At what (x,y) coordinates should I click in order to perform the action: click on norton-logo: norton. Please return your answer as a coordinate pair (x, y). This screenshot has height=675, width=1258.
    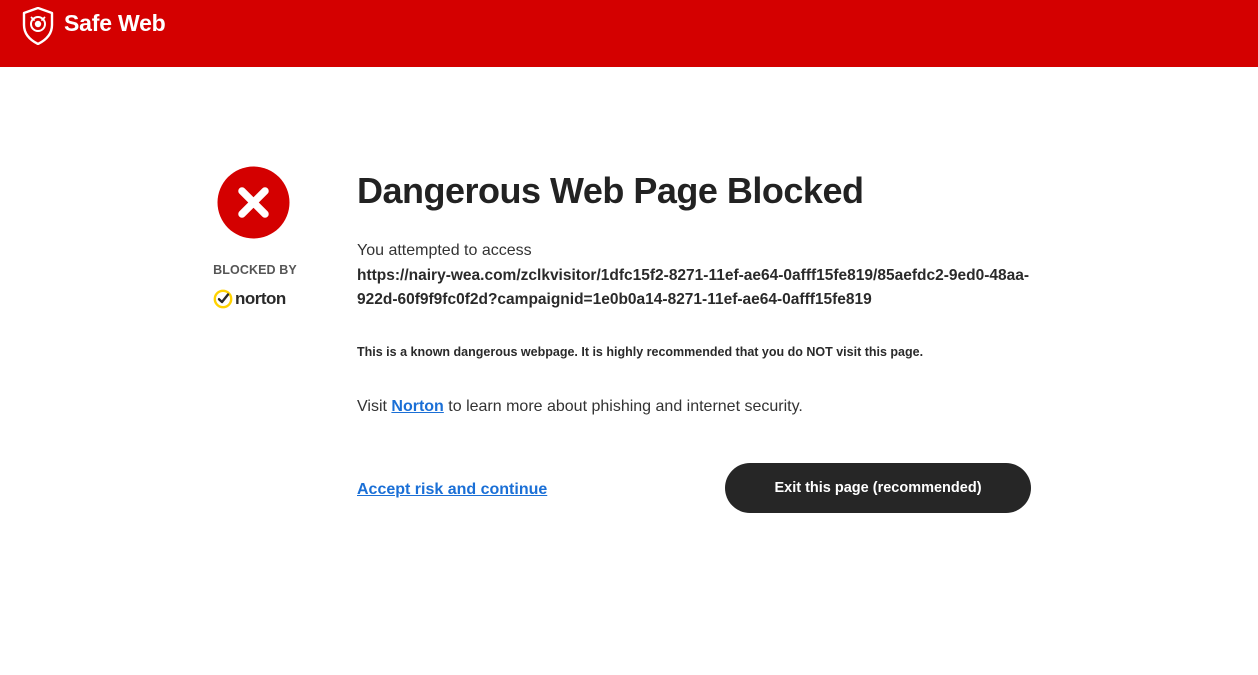
    Looking at the image, I should click on (249, 299).